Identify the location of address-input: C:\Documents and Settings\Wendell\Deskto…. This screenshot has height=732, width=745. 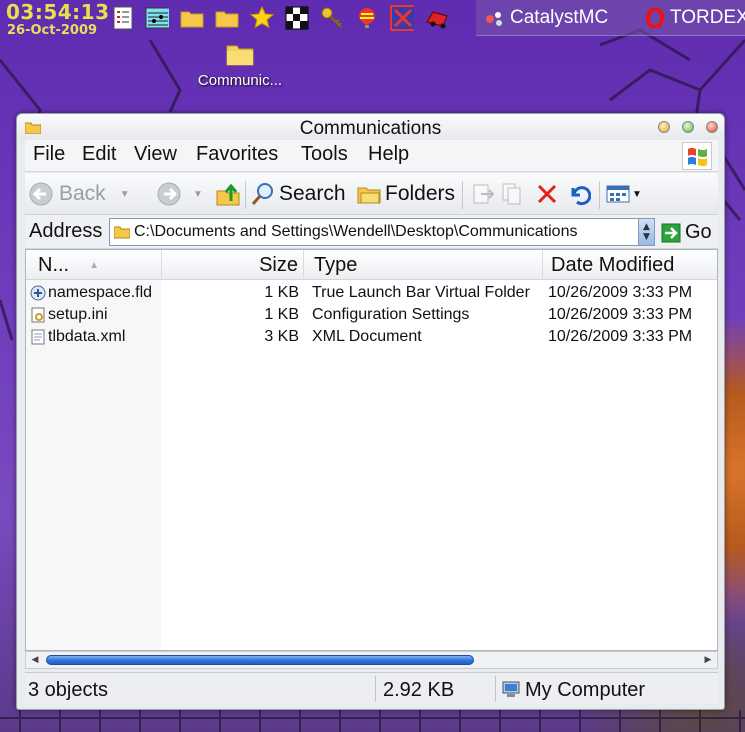
(382, 232).